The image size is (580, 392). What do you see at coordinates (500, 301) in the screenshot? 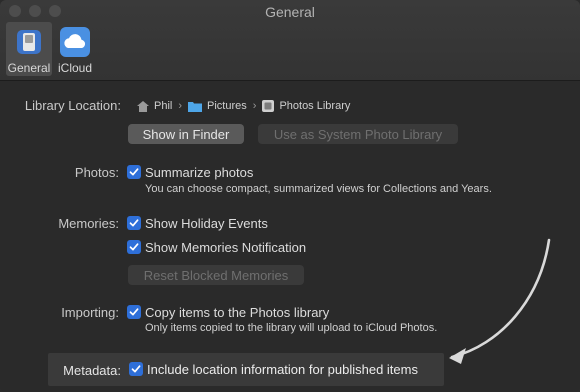
I see `annotation-arrow` at bounding box center [500, 301].